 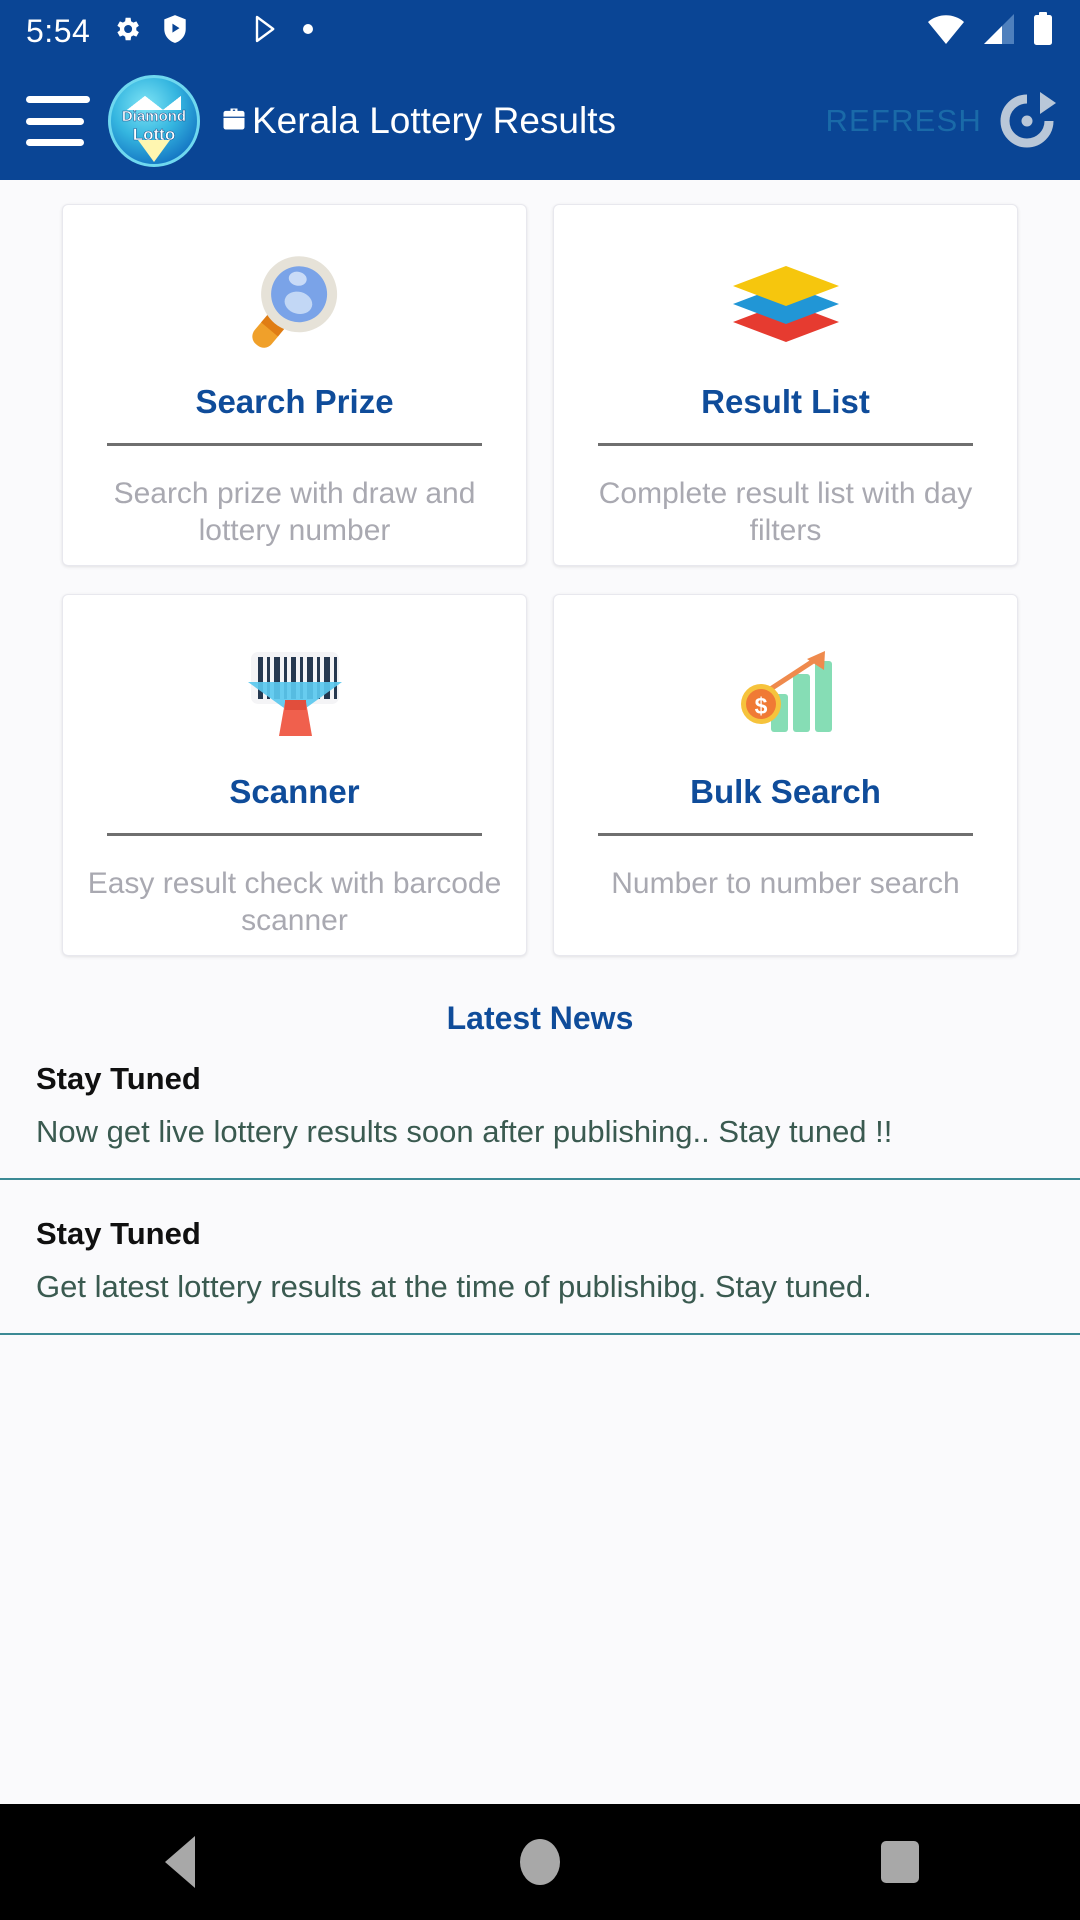 I want to click on briefcase-icon, so click(x=234, y=121).